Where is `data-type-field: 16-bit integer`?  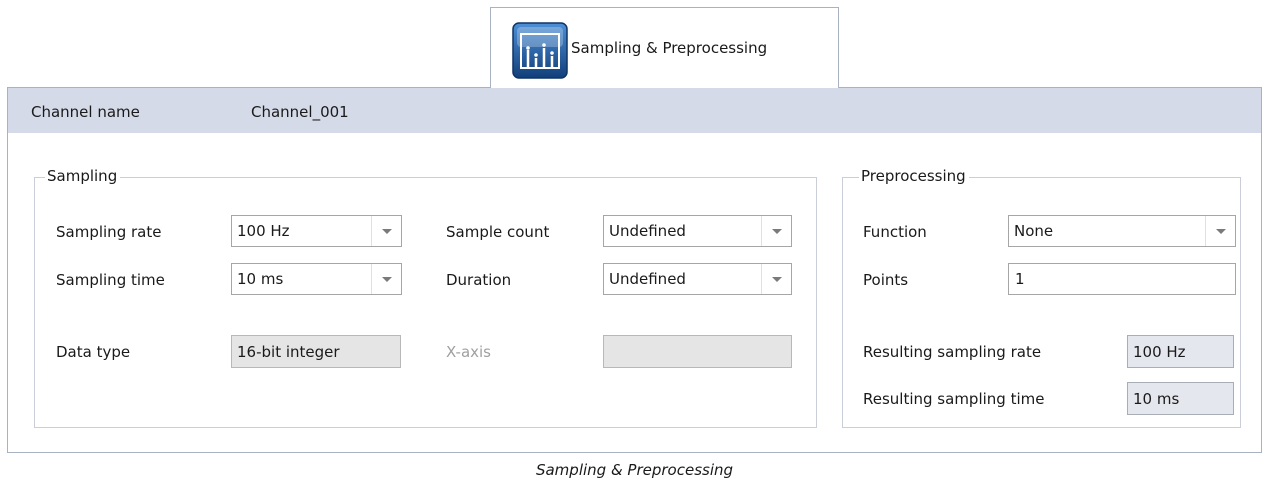 data-type-field: 16-bit integer is located at coordinates (316, 351).